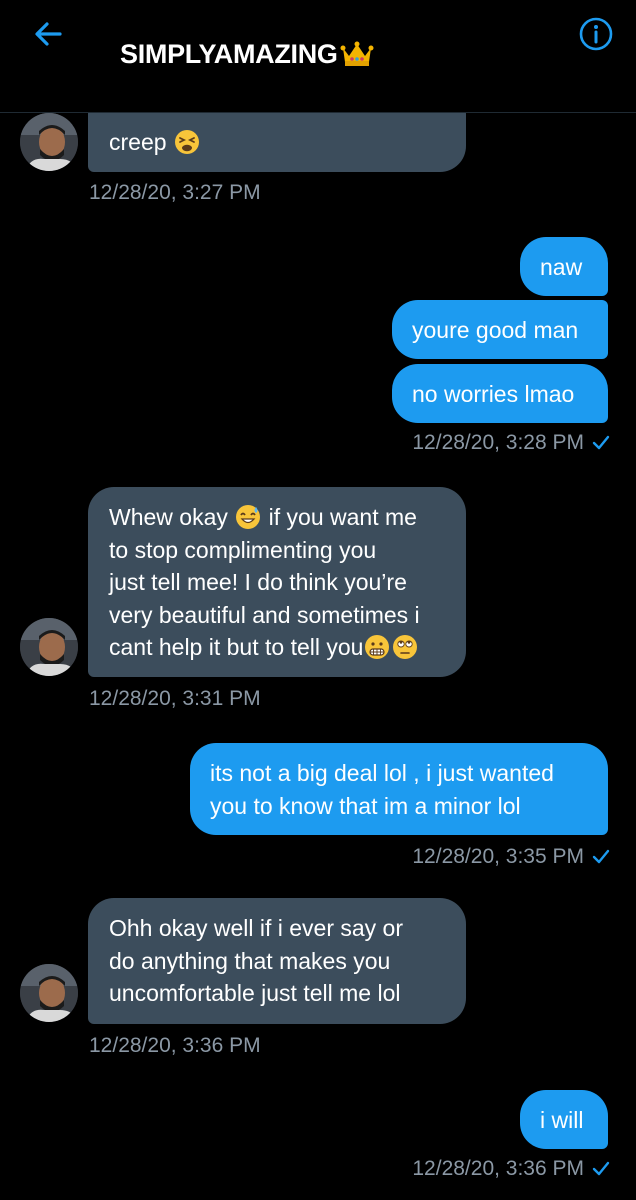 This screenshot has width=636, height=1200. I want to click on message-timestamp-row: 12/28/20, 3:35 PM, so click(511, 857).